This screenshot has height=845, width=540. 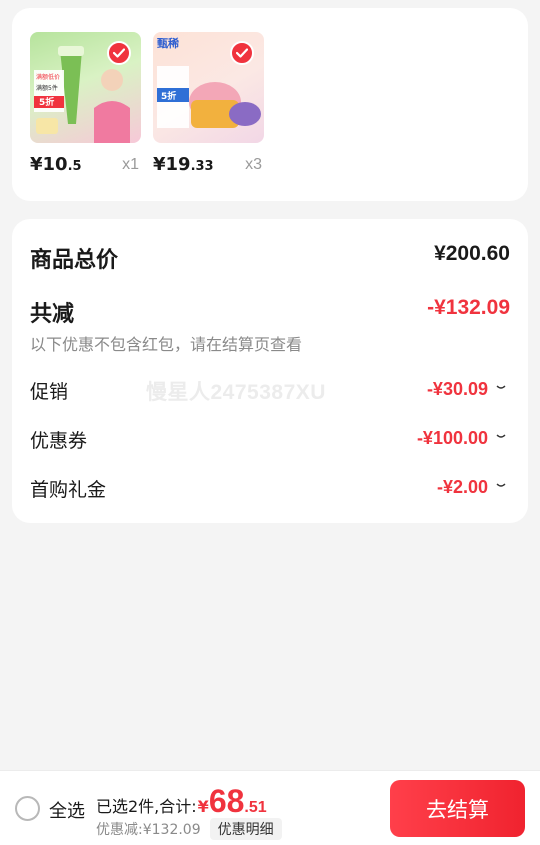 What do you see at coordinates (148, 830) in the screenshot?
I see `discount-amount-text: 优惠减:¥132.09` at bounding box center [148, 830].